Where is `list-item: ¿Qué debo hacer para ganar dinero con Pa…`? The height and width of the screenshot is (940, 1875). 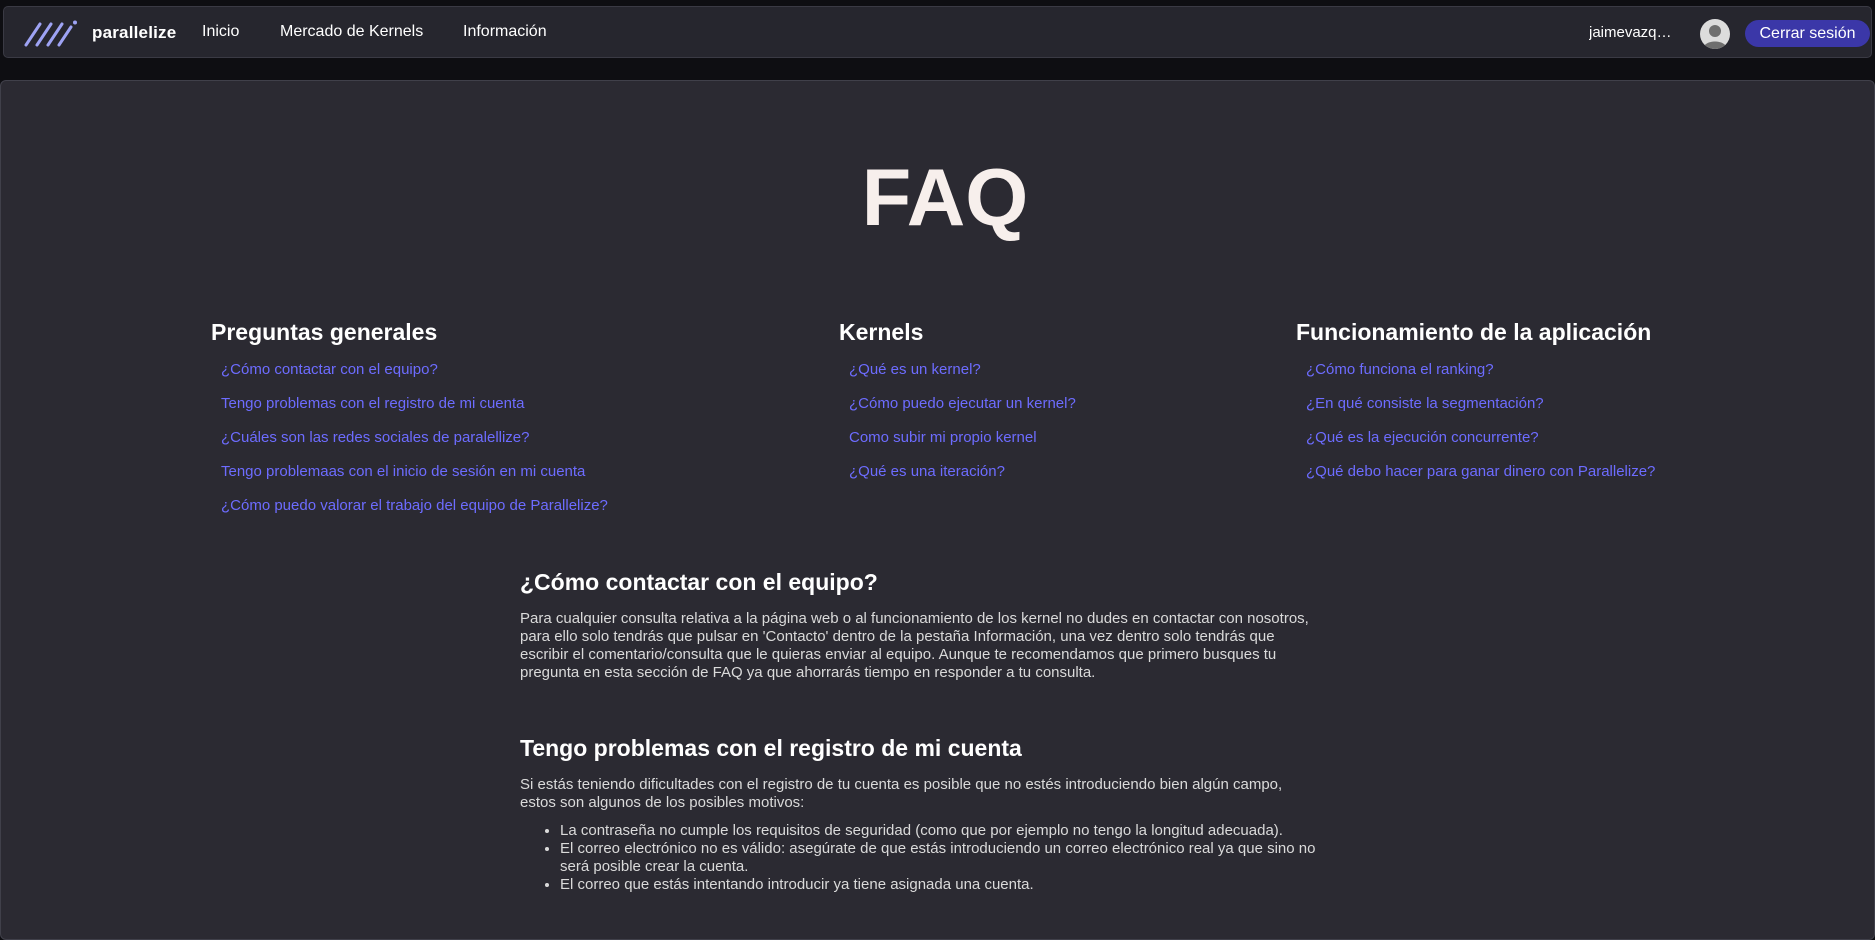
list-item: ¿Qué debo hacer para ganar dinero con Pa… is located at coordinates (1480, 480).